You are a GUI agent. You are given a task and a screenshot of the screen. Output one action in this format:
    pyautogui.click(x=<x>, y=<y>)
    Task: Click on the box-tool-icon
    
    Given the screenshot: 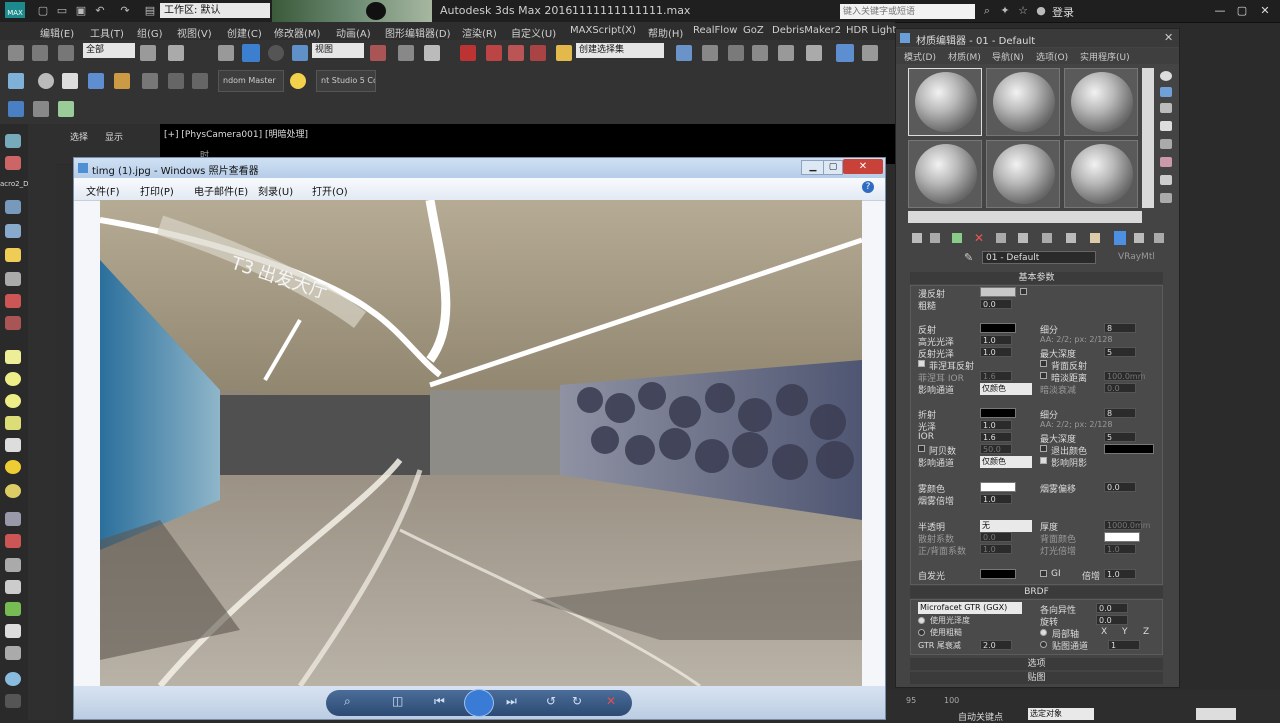 What is the action you would take?
    pyautogui.click(x=13, y=207)
    